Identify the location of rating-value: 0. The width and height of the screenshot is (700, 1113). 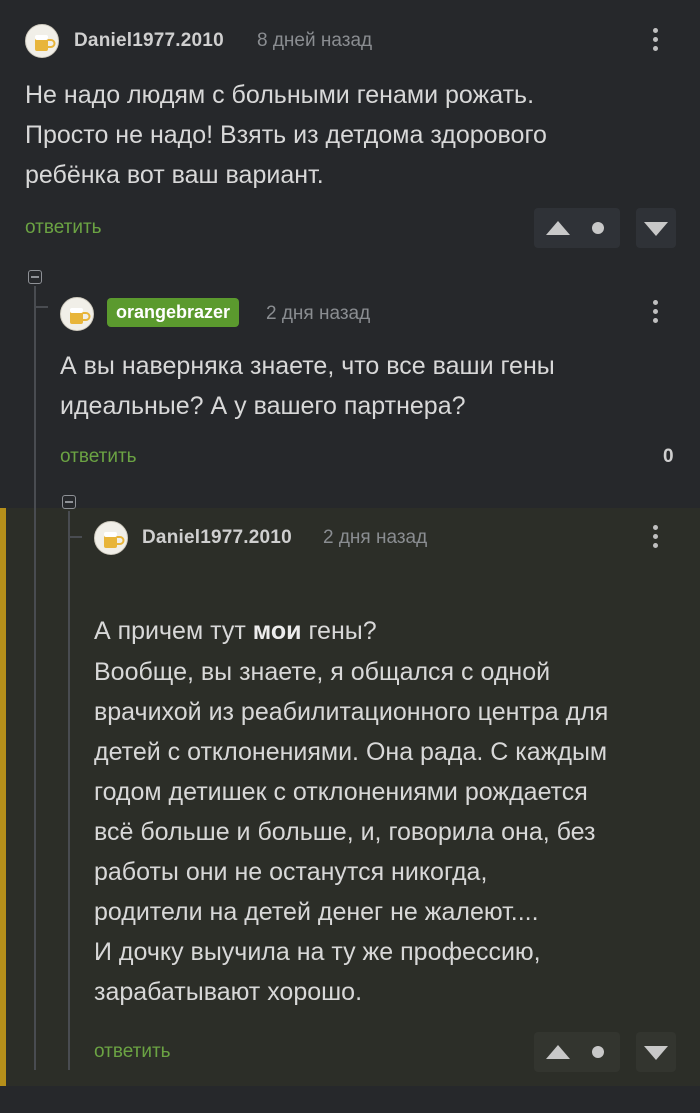
(668, 456).